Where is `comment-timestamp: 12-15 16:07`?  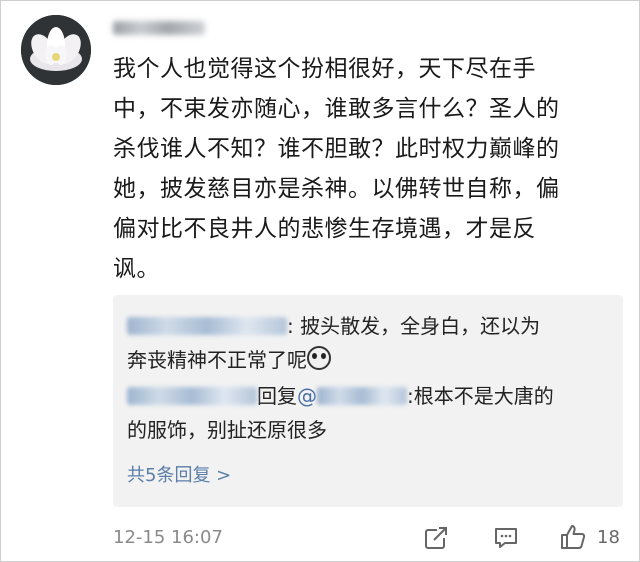 comment-timestamp: 12-15 16:07 is located at coordinates (168, 537).